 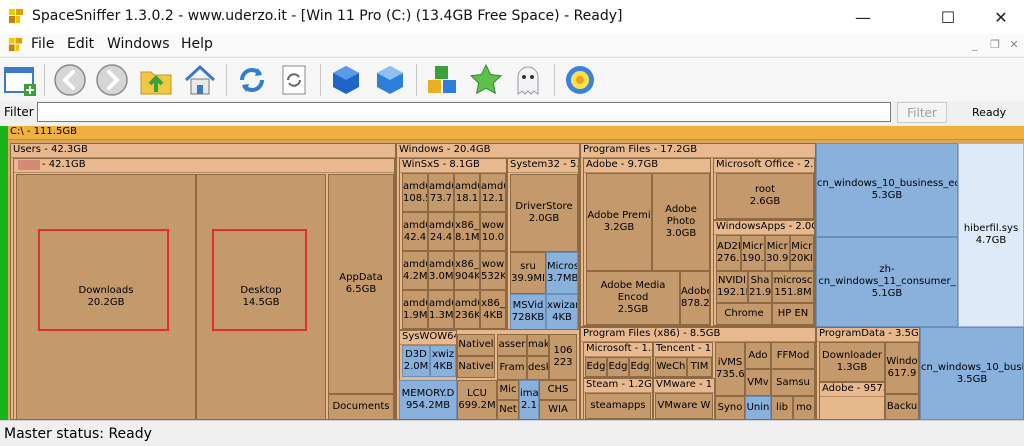 I want to click on menu-edit: Edit, so click(x=80, y=44).